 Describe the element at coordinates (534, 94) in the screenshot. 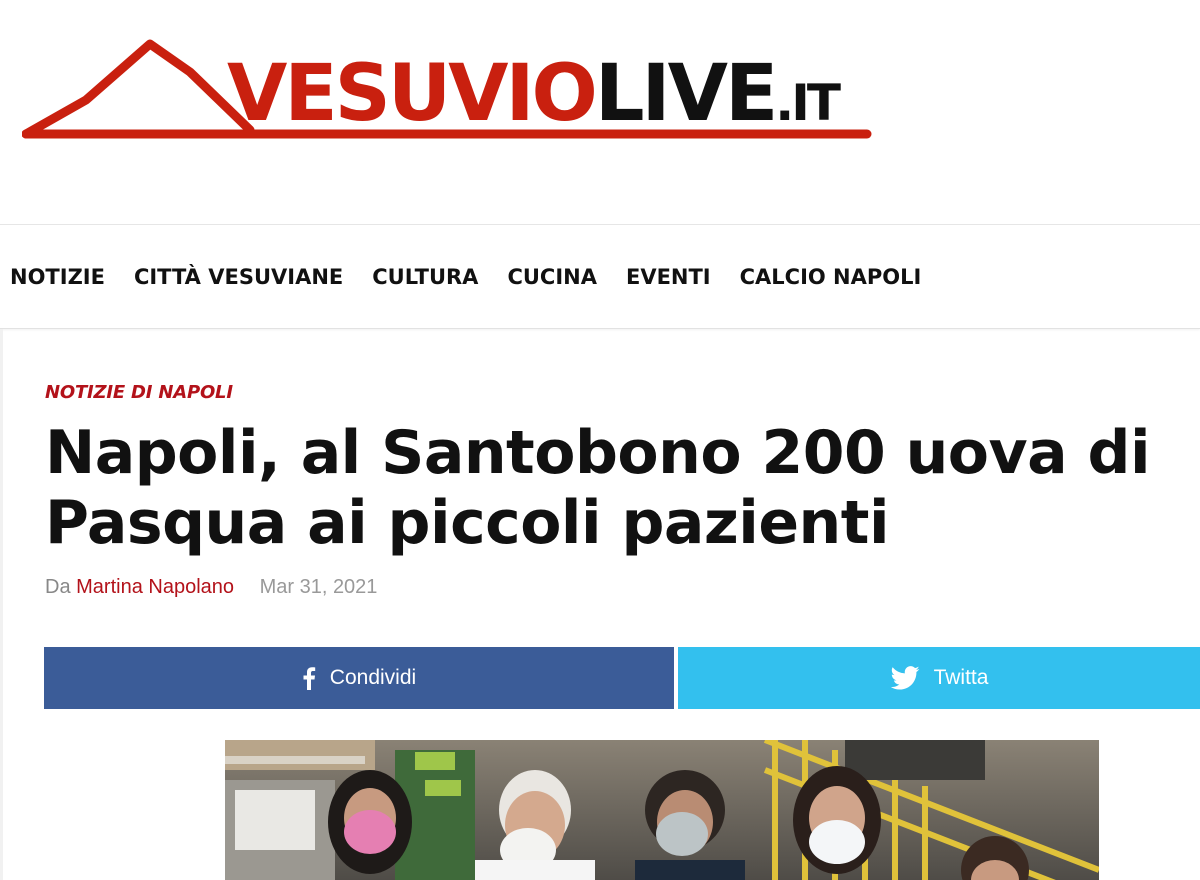

I see `svg-text: VESUVIOLIVE.IT` at that location.